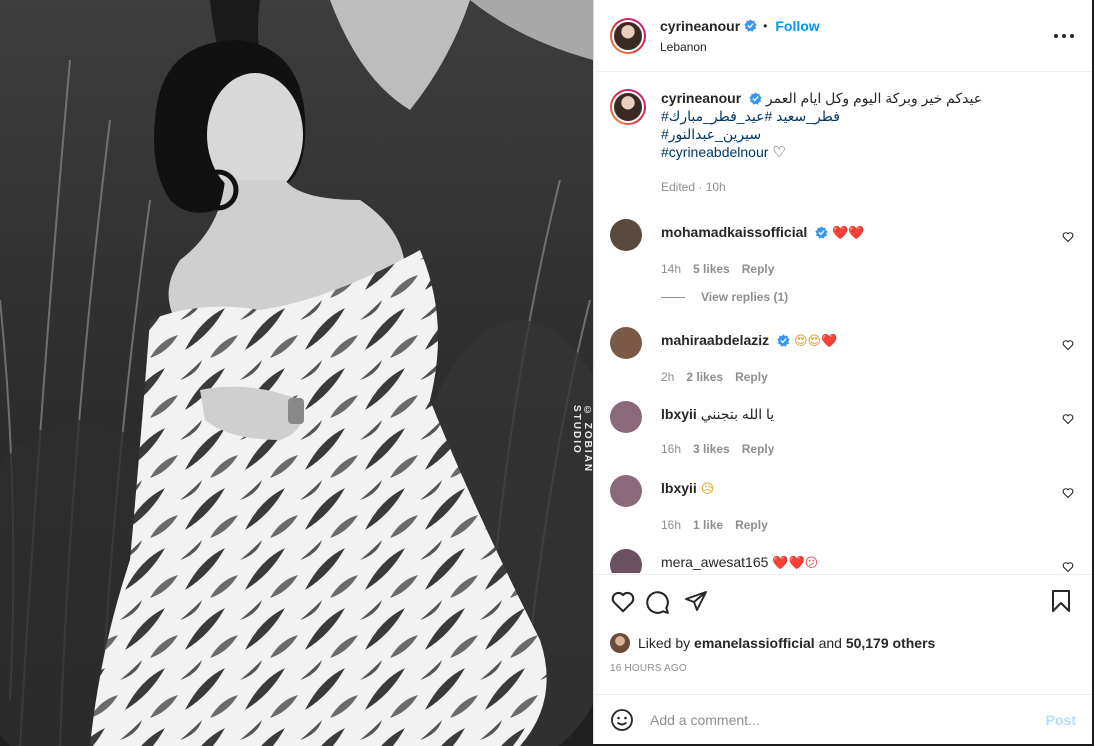 The width and height of the screenshot is (1094, 746). Describe the element at coordinates (628, 107) in the screenshot. I see `caption-avatar` at that location.